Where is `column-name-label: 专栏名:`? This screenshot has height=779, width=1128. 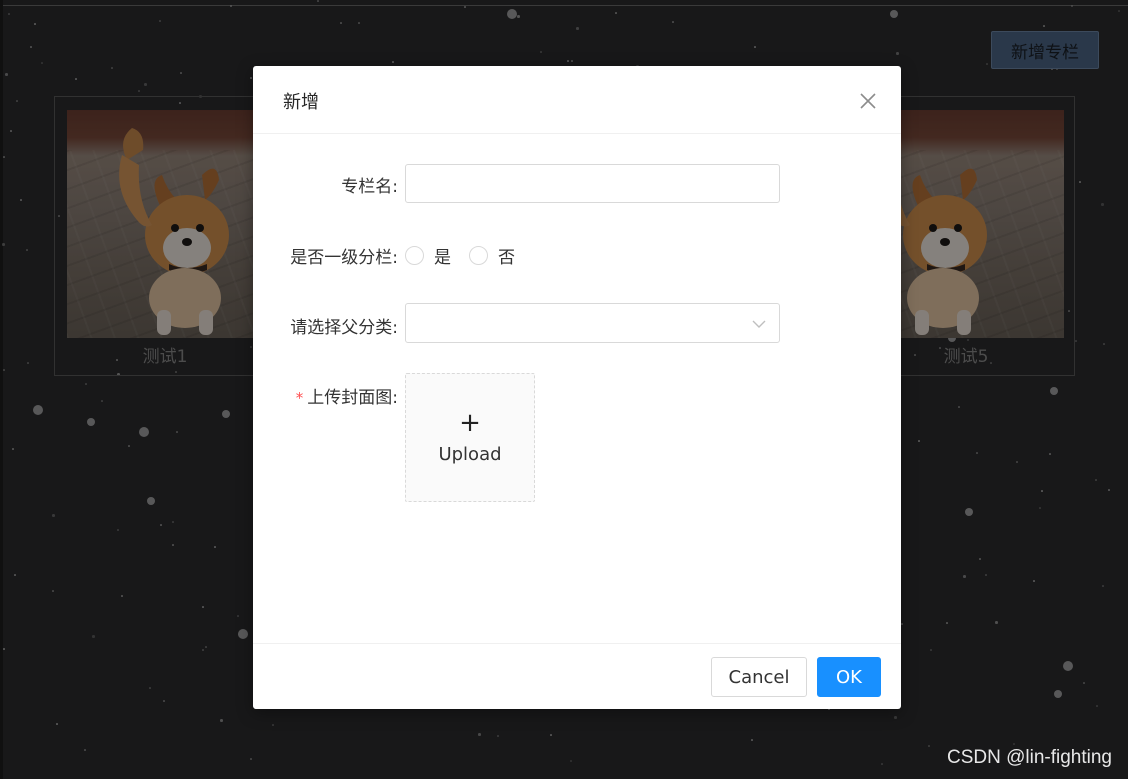
column-name-label: 专栏名: is located at coordinates (369, 187).